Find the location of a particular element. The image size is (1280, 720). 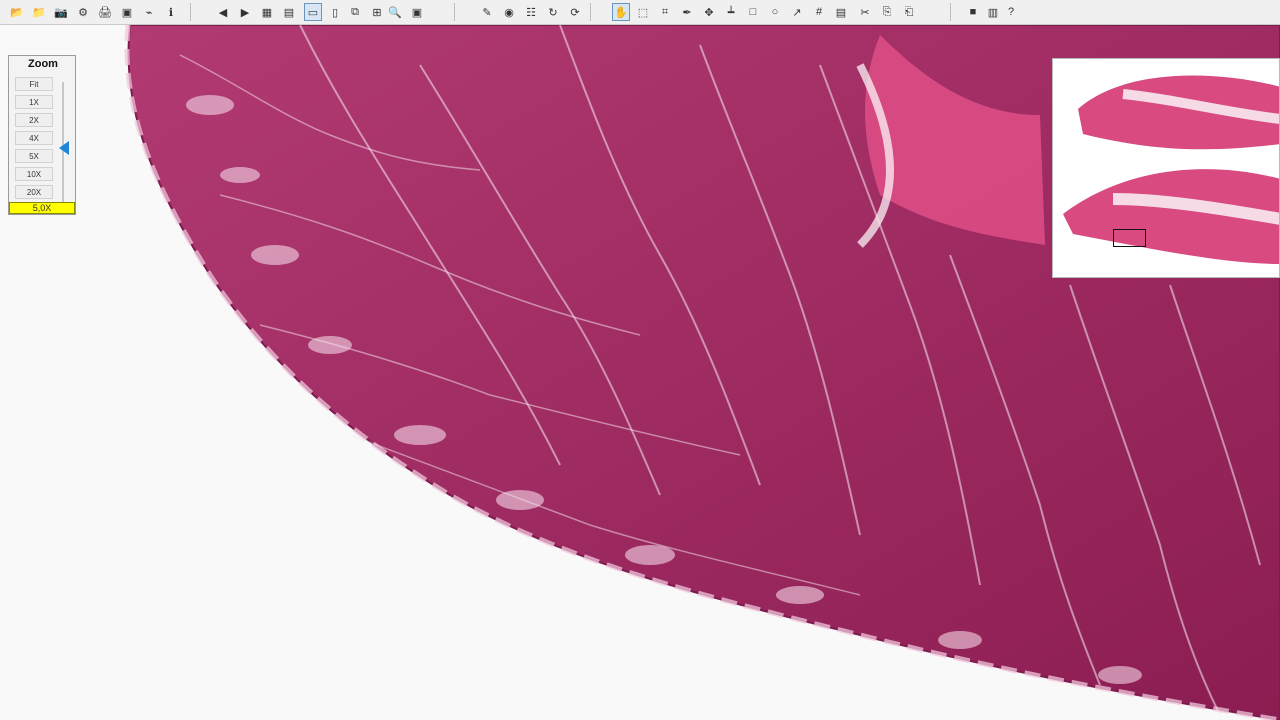

layout-alt-icon: ▤ is located at coordinates (289, 12).